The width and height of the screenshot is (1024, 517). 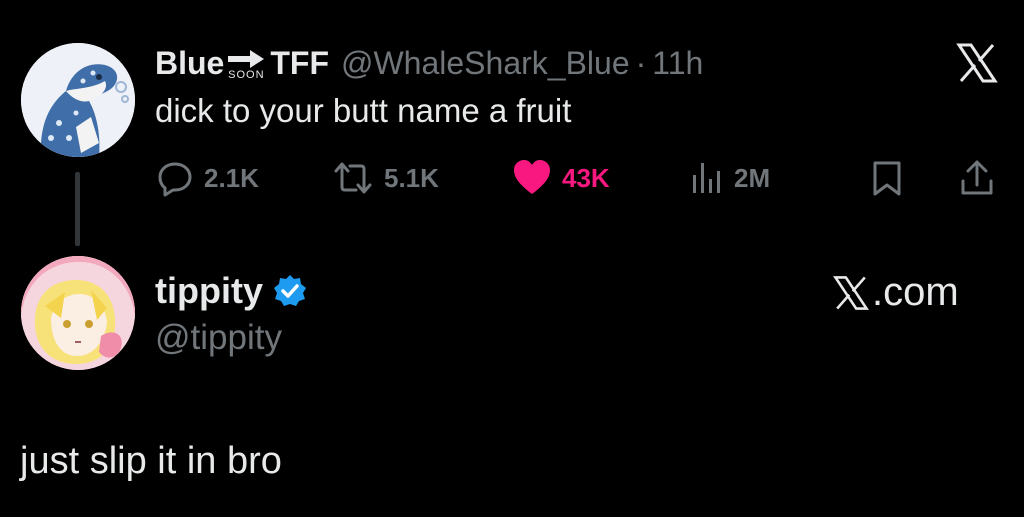 I want to click on whale-shark-avatar-image, so click(x=78, y=100).